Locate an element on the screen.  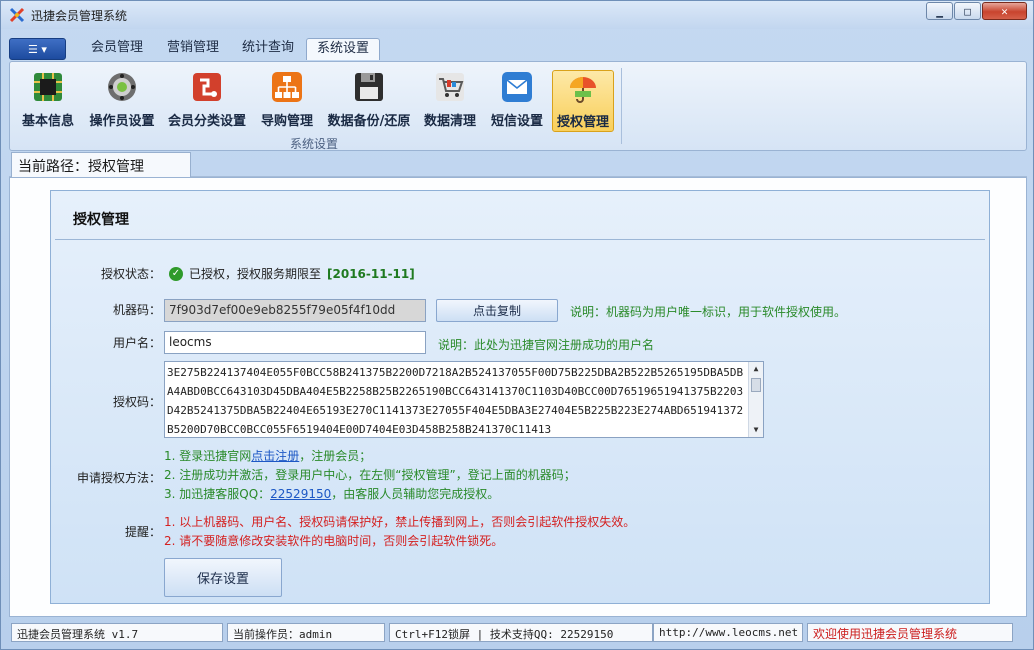
save-settings-button: 保存设置 is located at coordinates (223, 577).